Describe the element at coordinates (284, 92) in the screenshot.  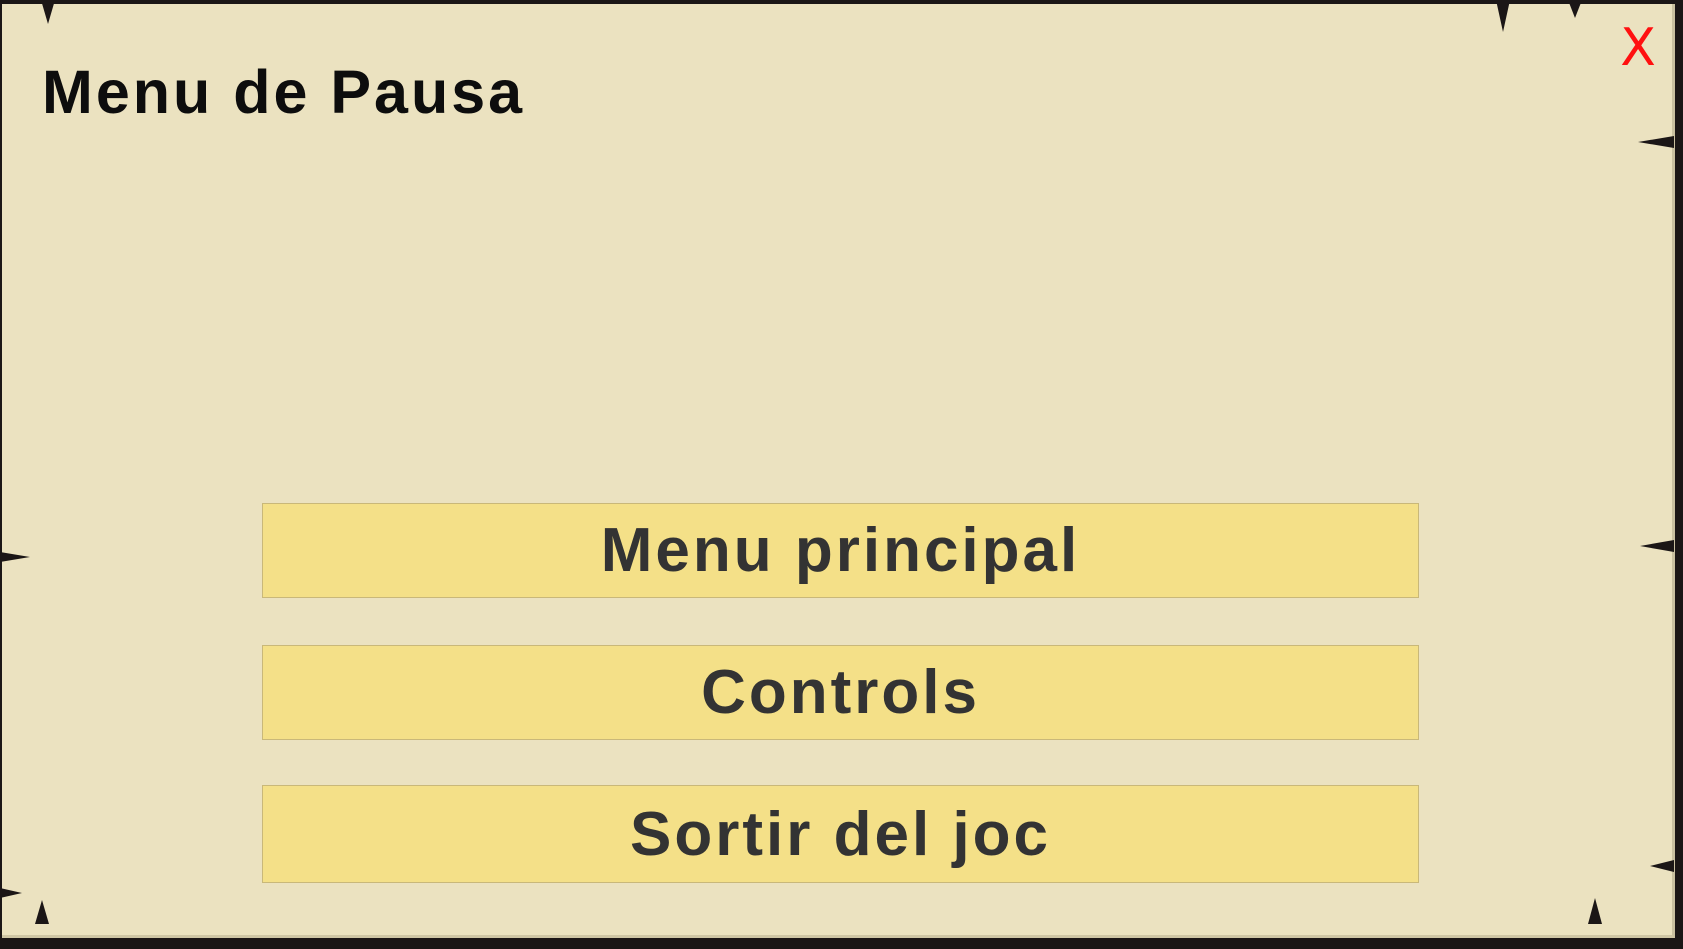
I see `page-title: Menu de Pausa` at that location.